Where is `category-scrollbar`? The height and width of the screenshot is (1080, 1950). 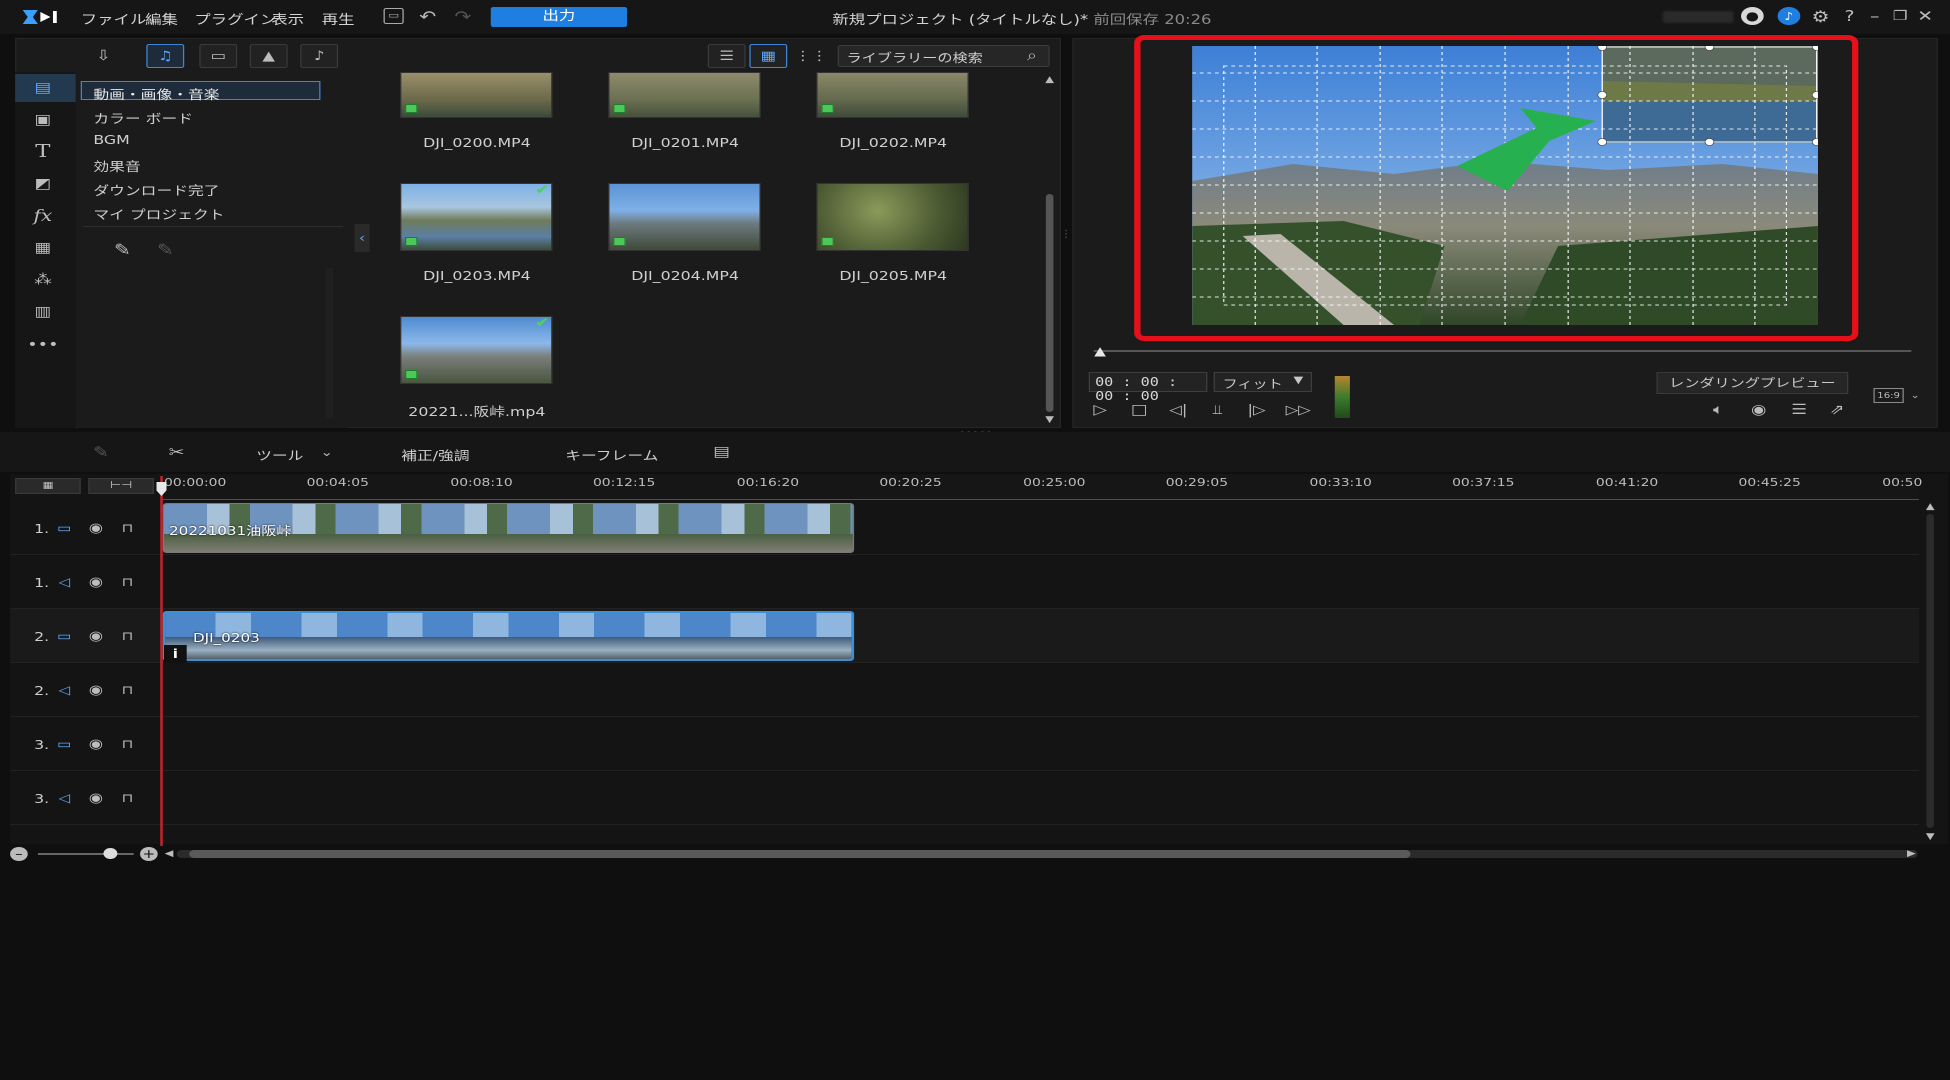 category-scrollbar is located at coordinates (329, 343).